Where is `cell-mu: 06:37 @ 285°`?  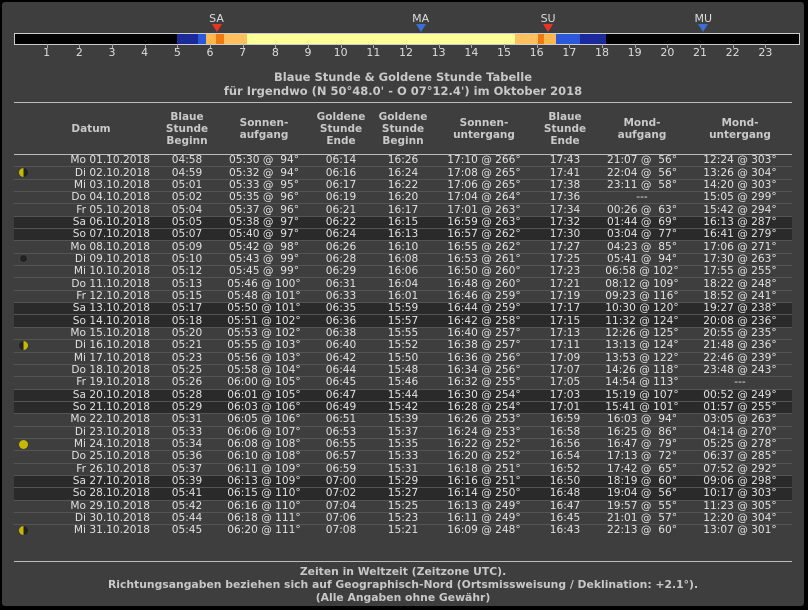
cell-mu: 06:37 @ 285° is located at coordinates (740, 457).